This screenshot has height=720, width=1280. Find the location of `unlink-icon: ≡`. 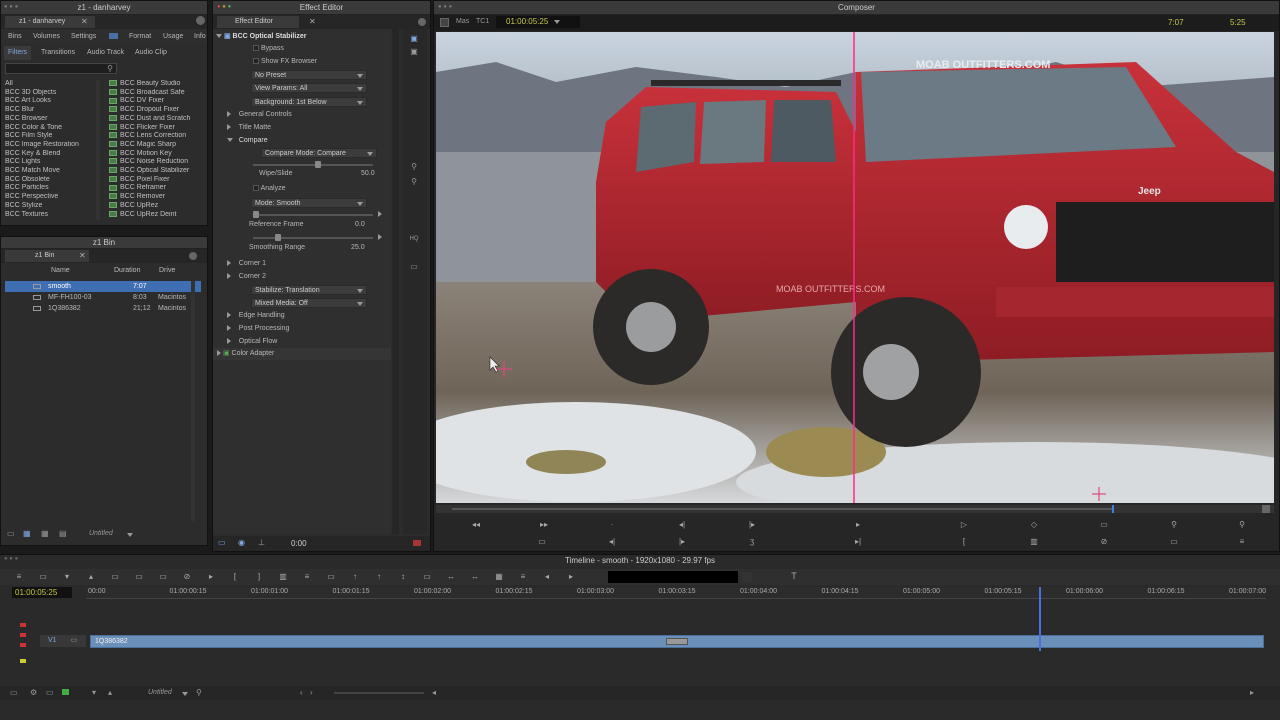

unlink-icon: ≡ is located at coordinates (523, 577).